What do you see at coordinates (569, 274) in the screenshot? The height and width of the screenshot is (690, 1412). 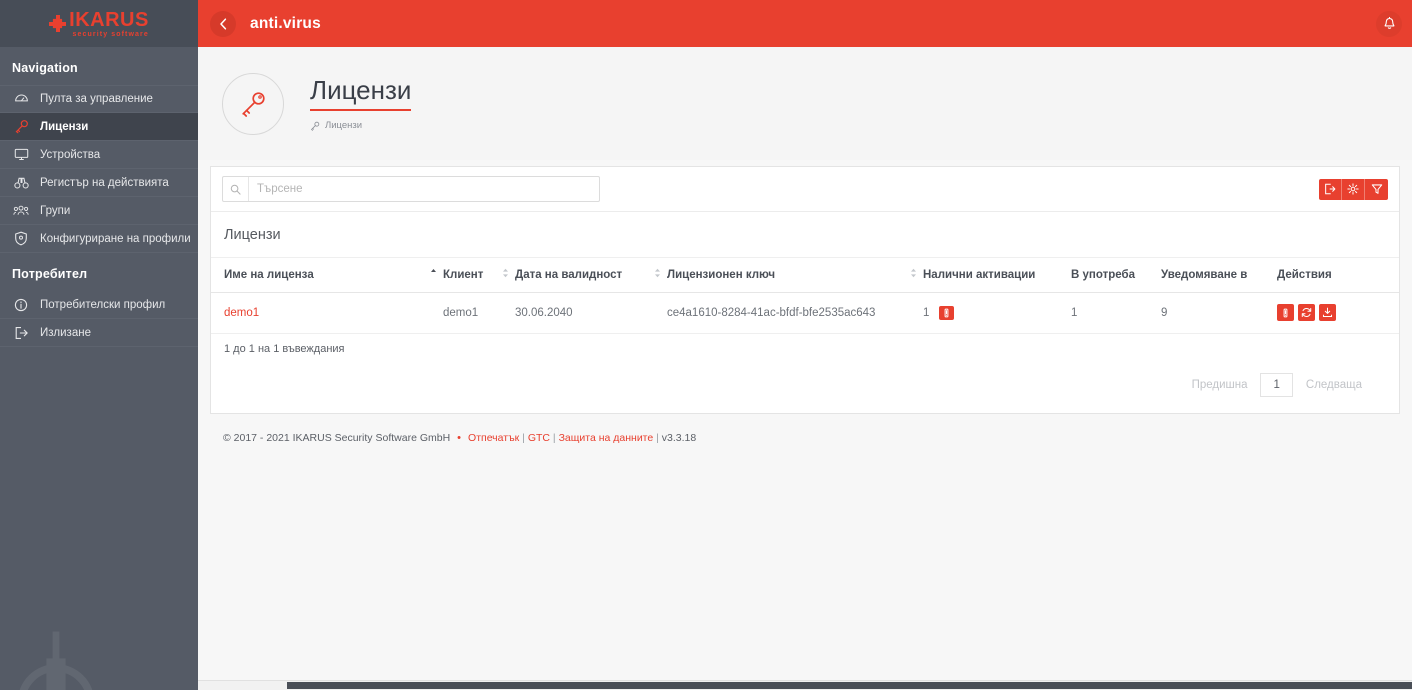 I see `col-label: Дата на валидност` at bounding box center [569, 274].